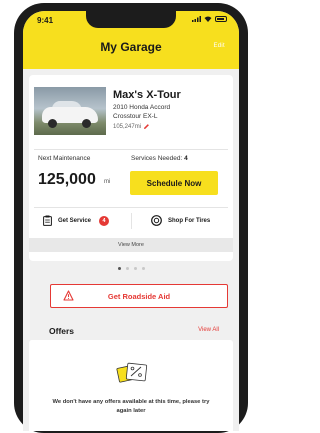  I want to click on get-service-button: Get Service 4, so click(76, 220).